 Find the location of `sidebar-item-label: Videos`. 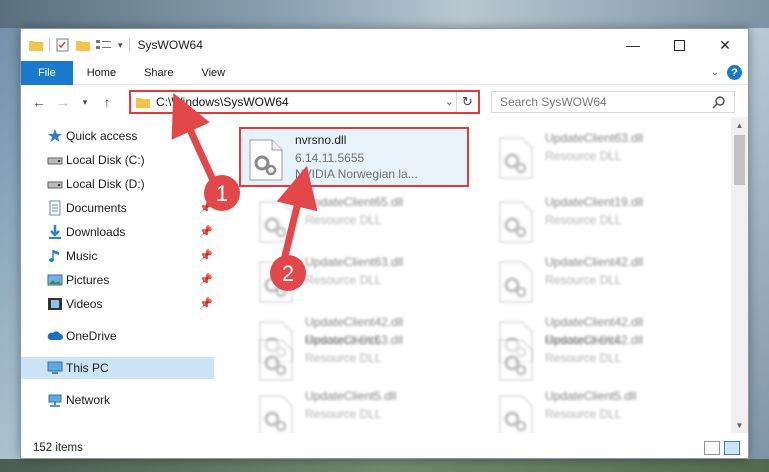

sidebar-item-label: Videos is located at coordinates (84, 304).